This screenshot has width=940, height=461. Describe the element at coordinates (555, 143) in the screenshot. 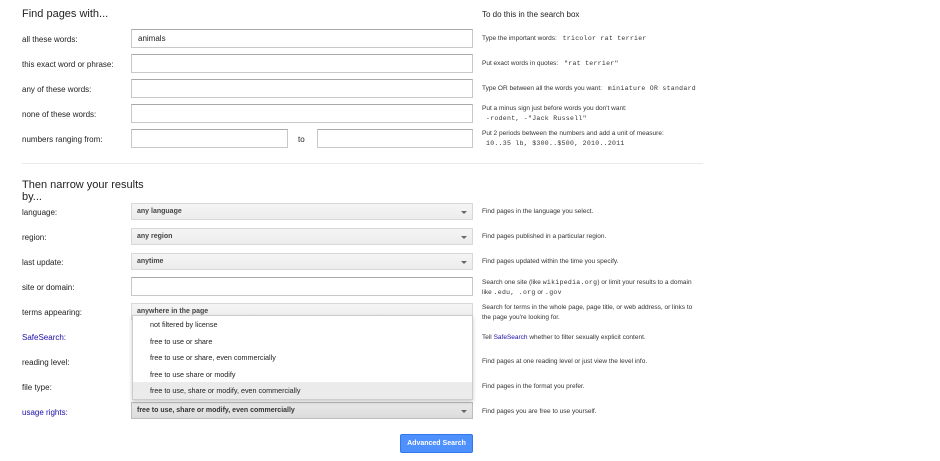

I see `numbers-range-help-example: 10..35 lb, $300..$500, 2010..2011` at that location.